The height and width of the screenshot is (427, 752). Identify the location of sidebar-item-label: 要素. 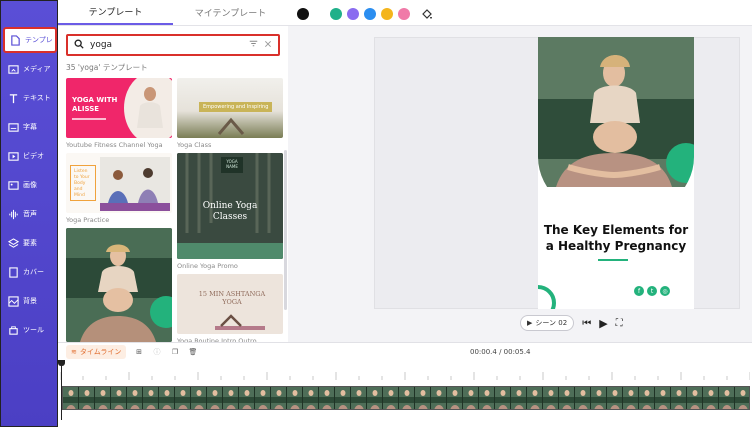
(30, 243).